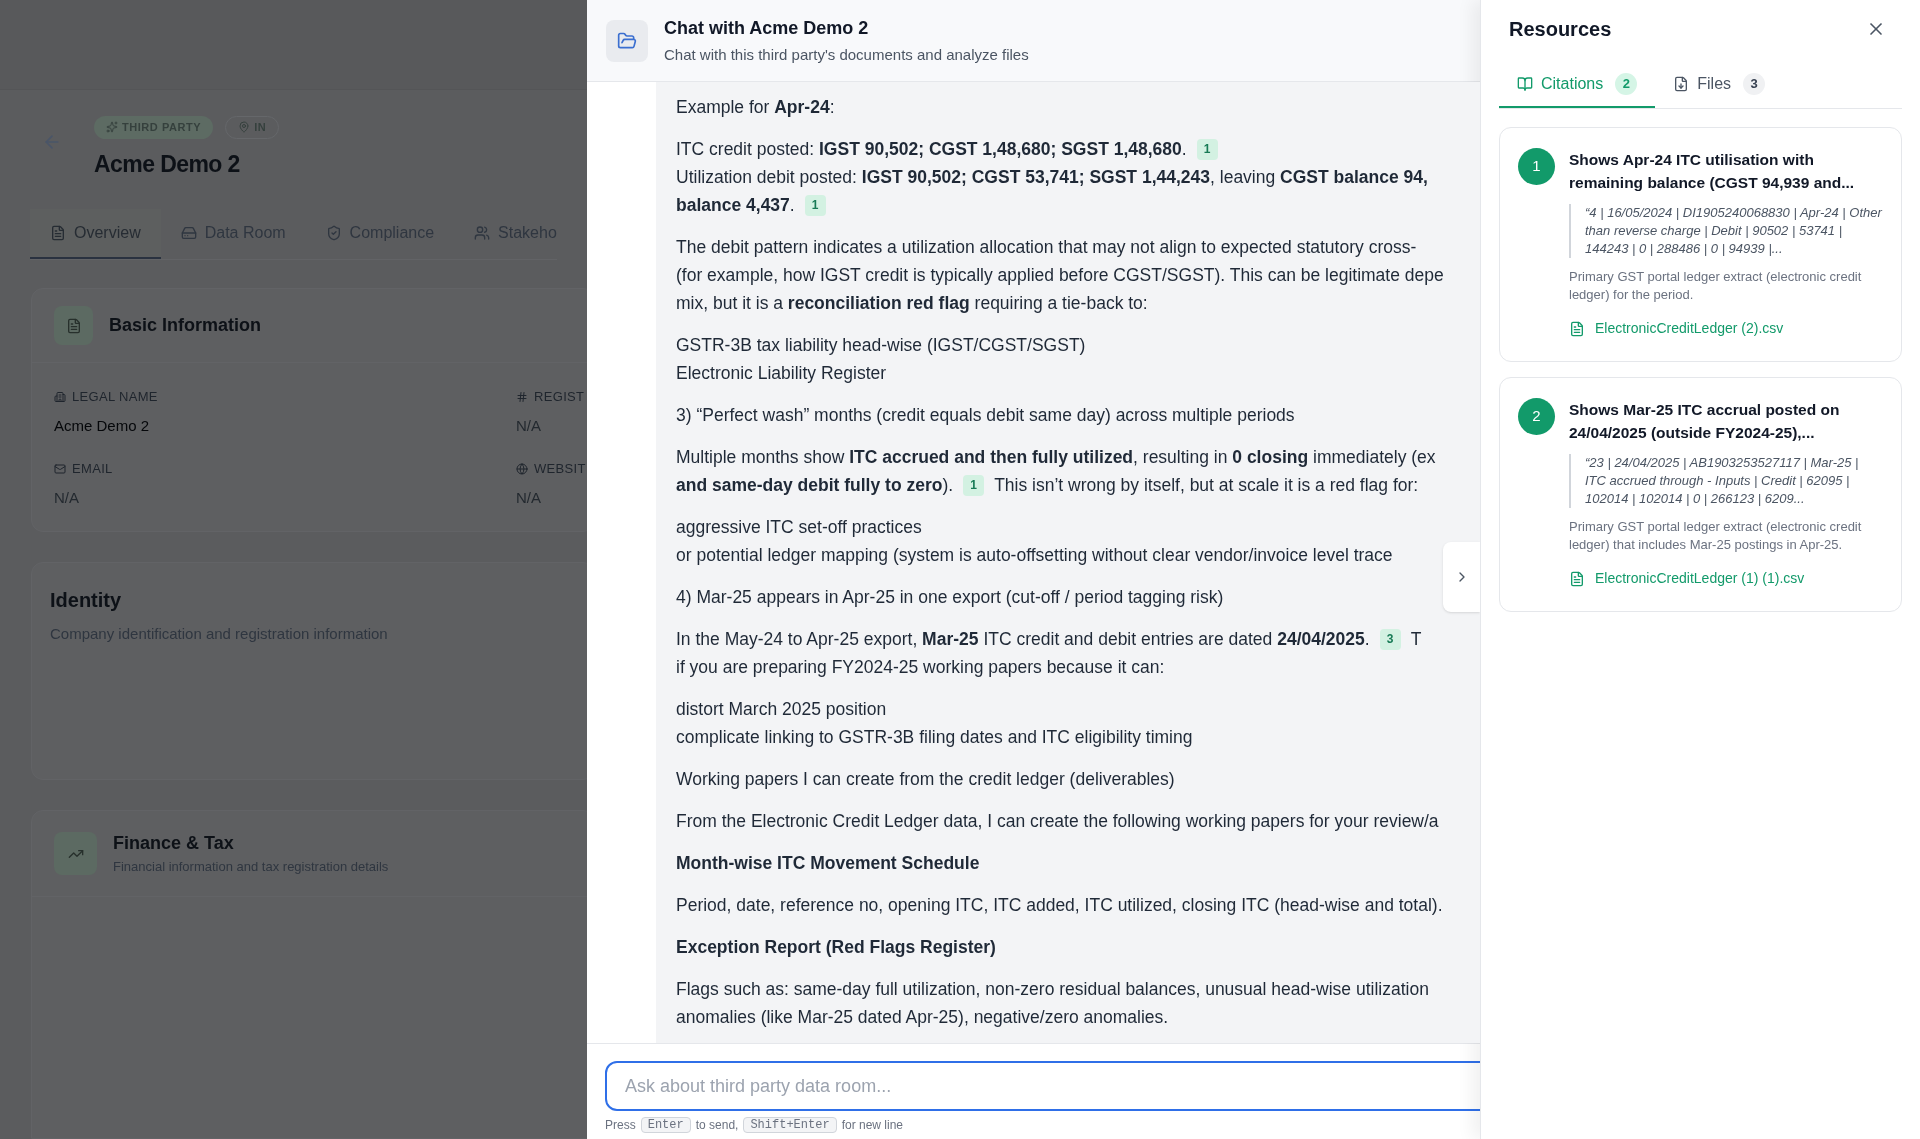 The image size is (1920, 1139). I want to click on hint-text: Press, so click(620, 1125).